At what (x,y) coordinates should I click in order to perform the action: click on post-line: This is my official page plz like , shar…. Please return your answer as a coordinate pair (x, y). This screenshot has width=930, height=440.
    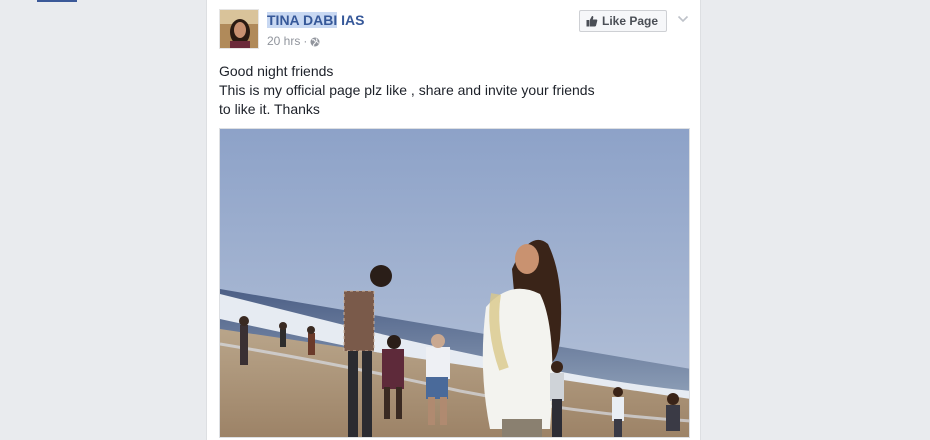
    Looking at the image, I should click on (407, 90).